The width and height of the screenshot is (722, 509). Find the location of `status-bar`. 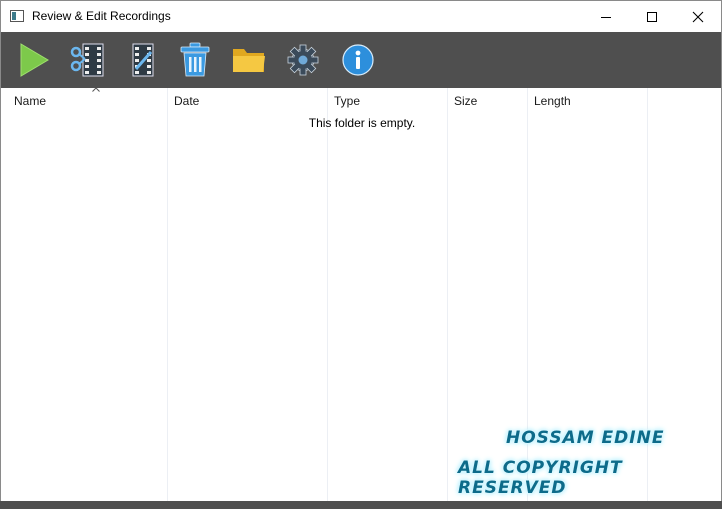

status-bar is located at coordinates (361, 505).